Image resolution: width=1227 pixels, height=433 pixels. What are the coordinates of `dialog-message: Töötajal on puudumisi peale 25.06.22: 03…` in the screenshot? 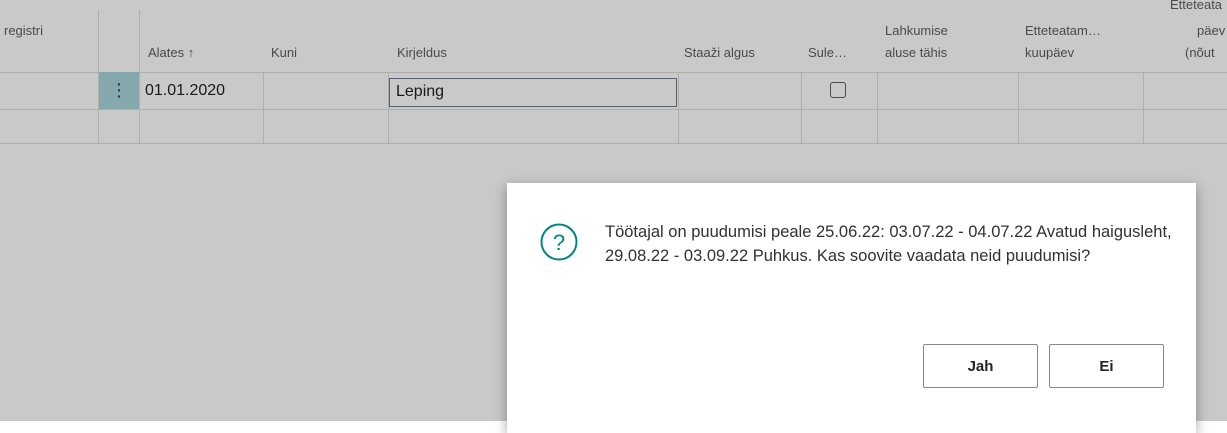 It's located at (888, 244).